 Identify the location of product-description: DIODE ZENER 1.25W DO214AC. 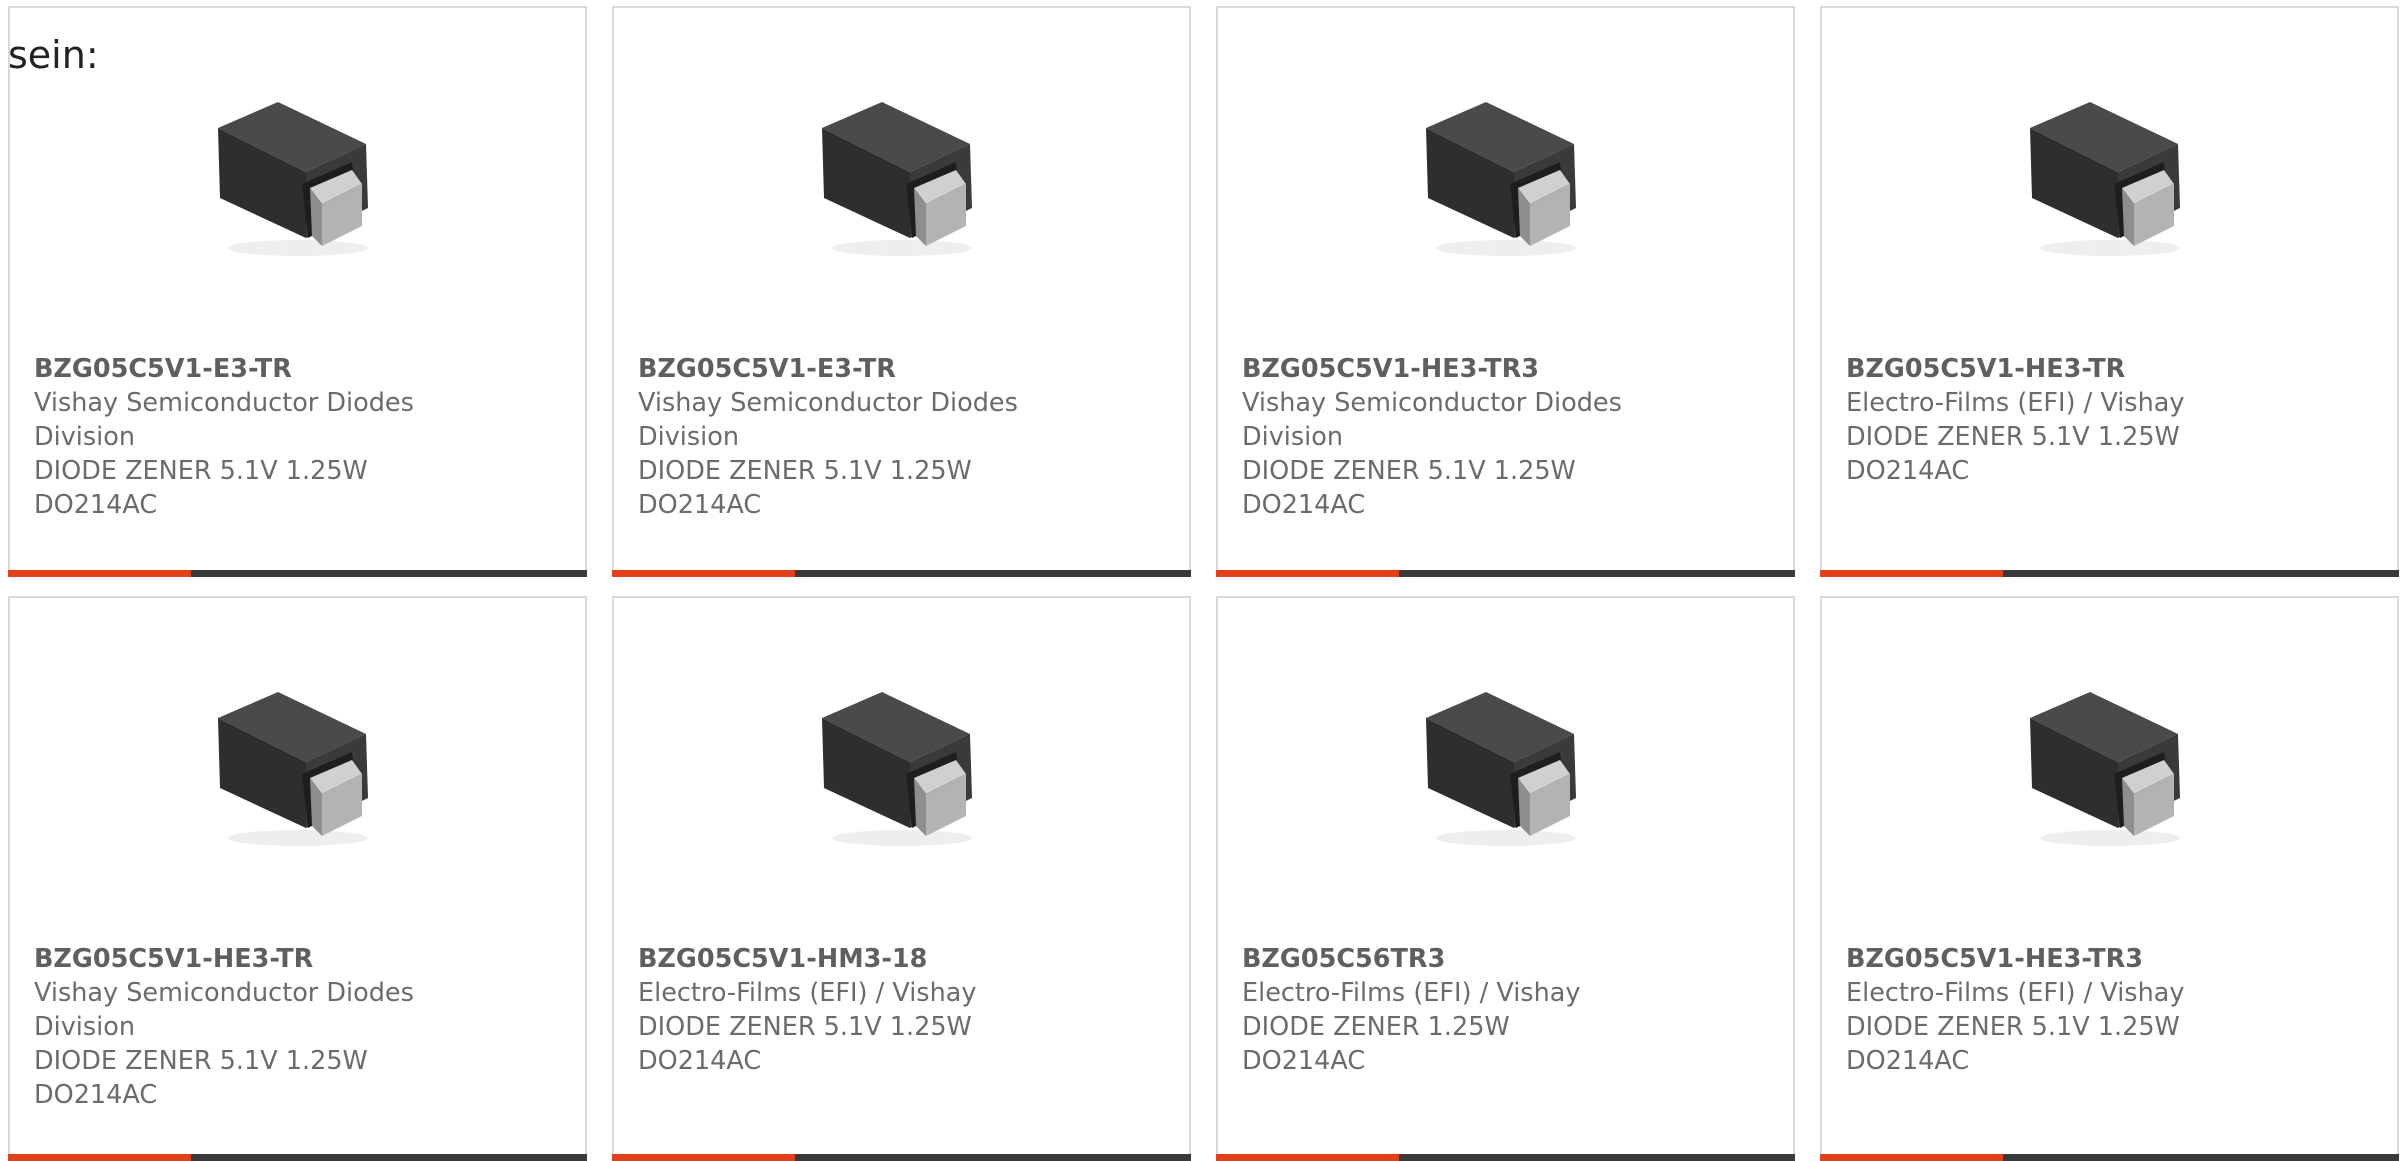
(1376, 1044).